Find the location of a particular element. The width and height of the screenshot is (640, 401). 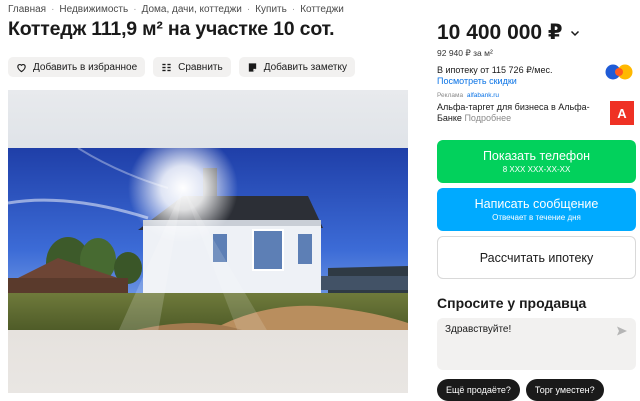

breadcrumb-home: Главная is located at coordinates (27, 9).